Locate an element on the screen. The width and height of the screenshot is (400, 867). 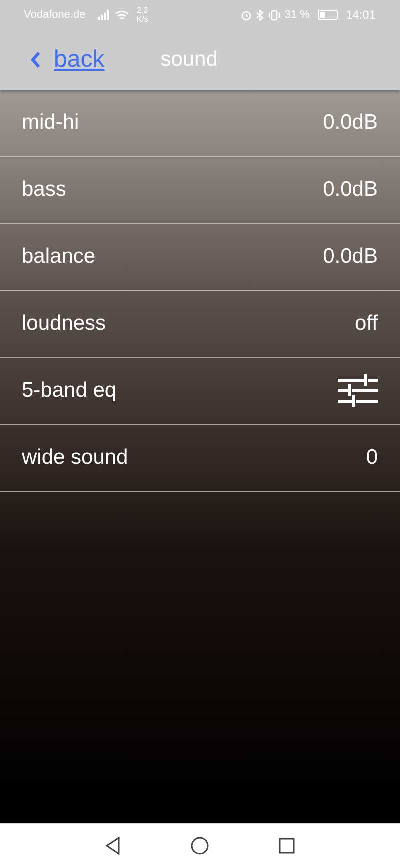
equalizer-icon is located at coordinates (358, 391).